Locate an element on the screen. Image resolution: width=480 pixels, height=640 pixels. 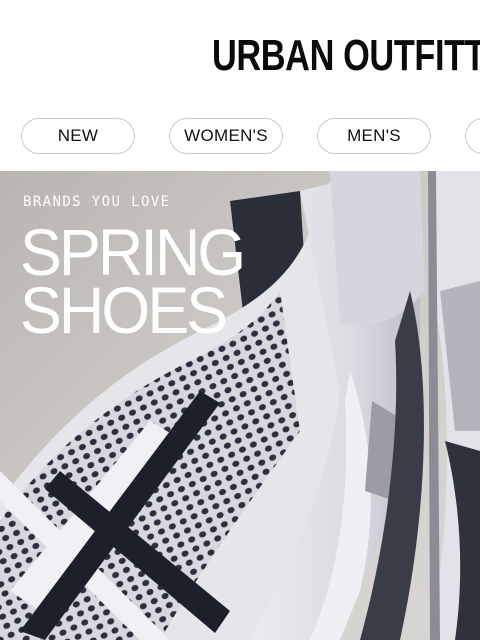
hero-headline: SPRING SHOES is located at coordinates (133, 283).